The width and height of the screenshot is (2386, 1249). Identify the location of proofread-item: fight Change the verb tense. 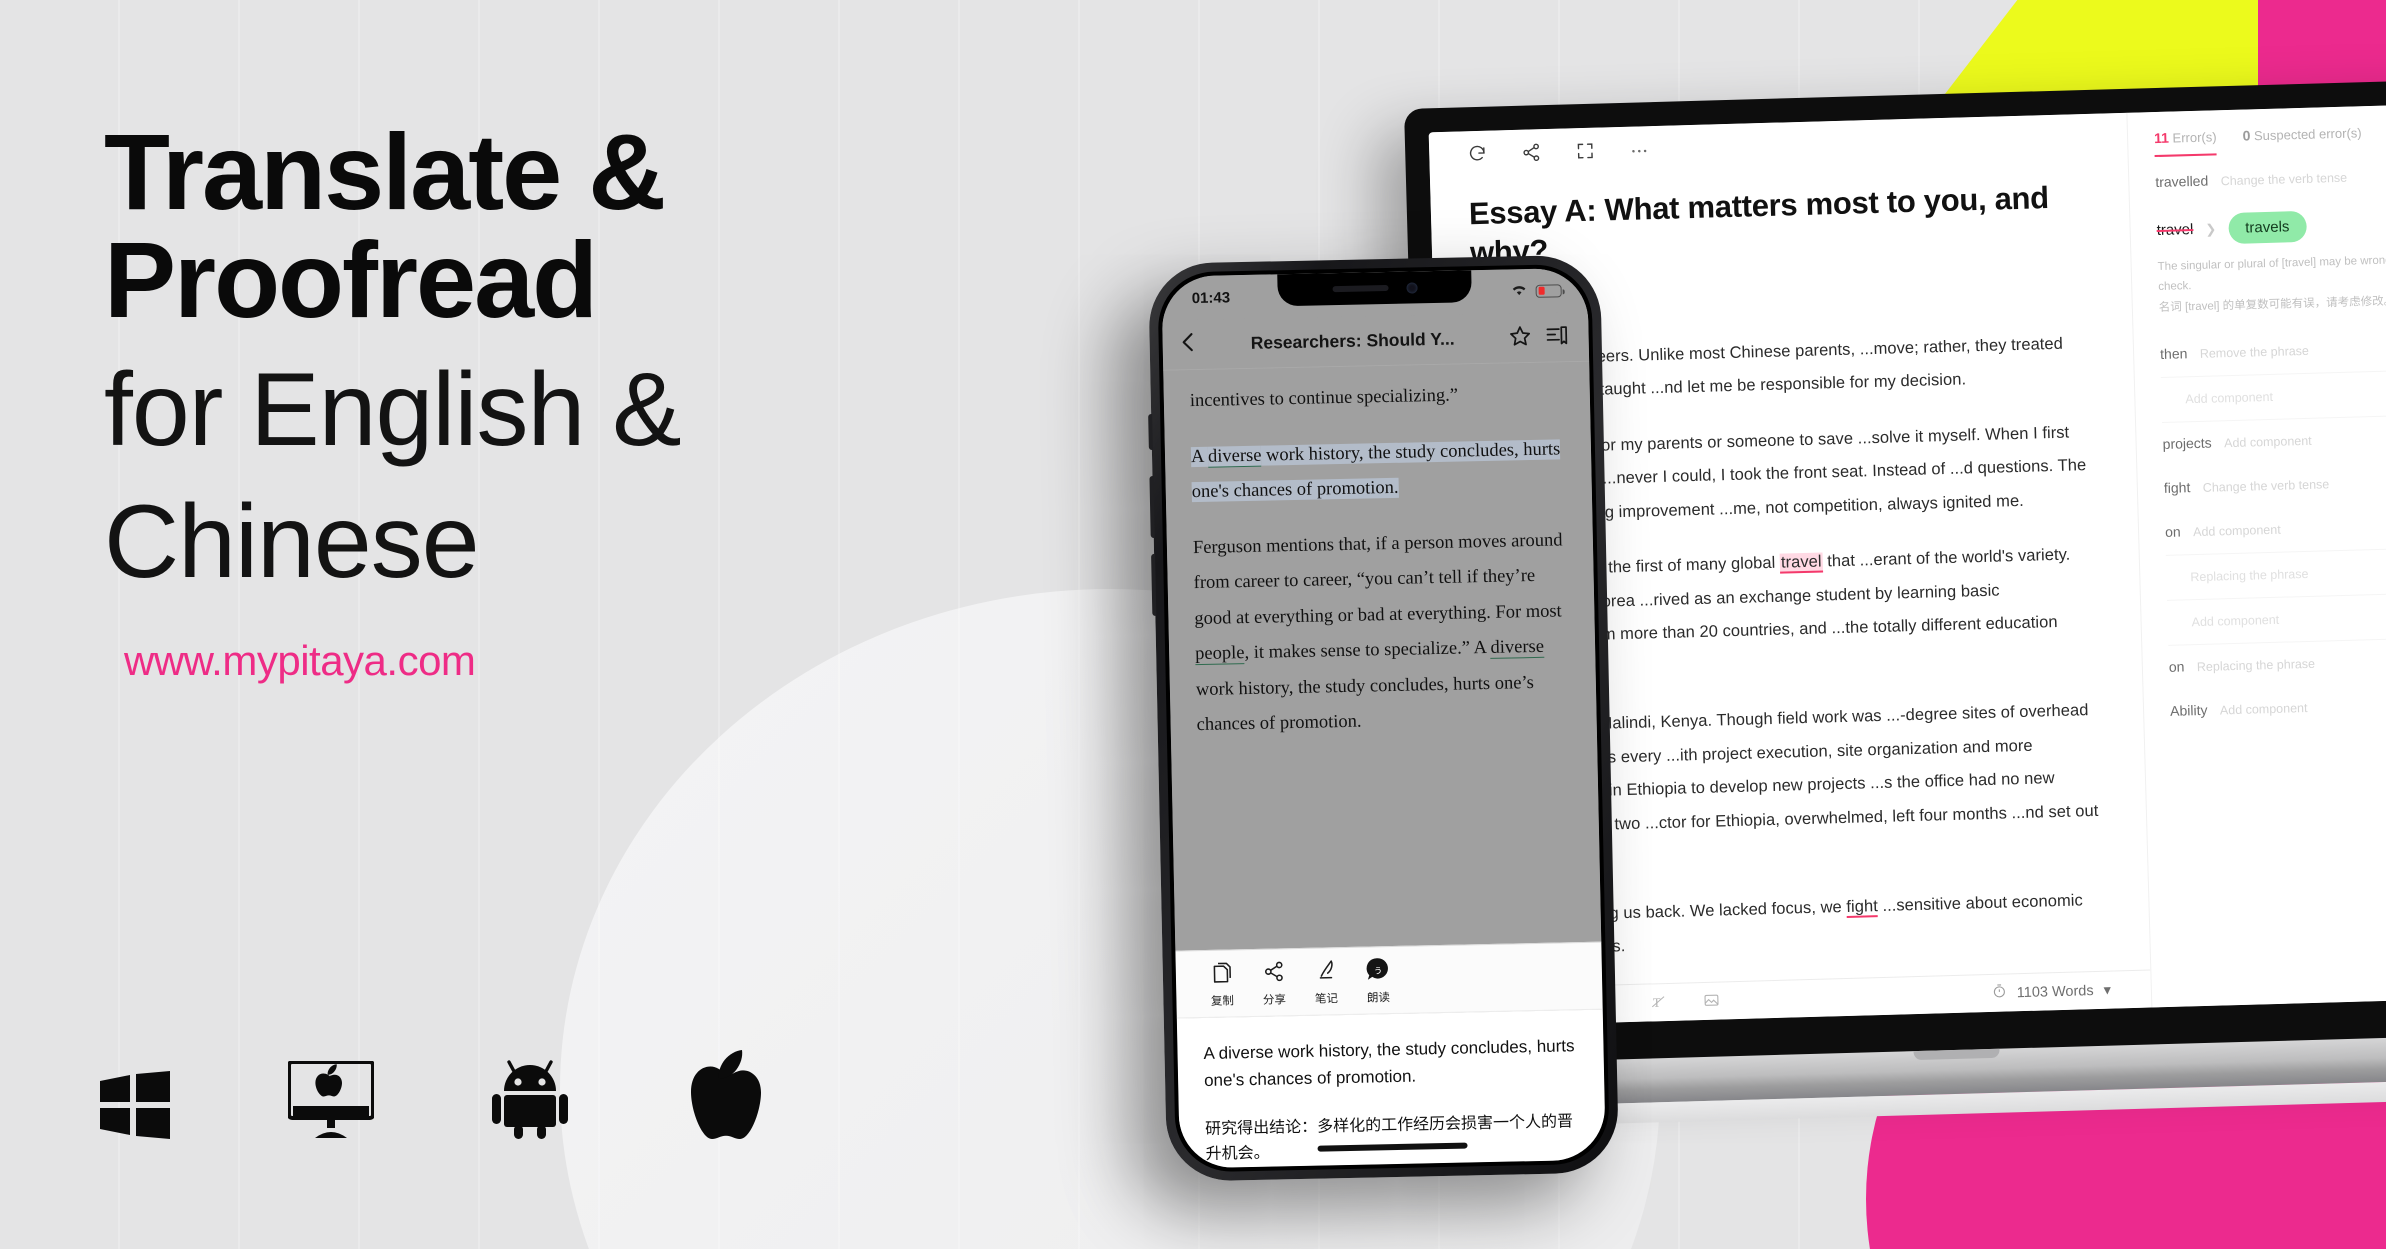
(2274, 485).